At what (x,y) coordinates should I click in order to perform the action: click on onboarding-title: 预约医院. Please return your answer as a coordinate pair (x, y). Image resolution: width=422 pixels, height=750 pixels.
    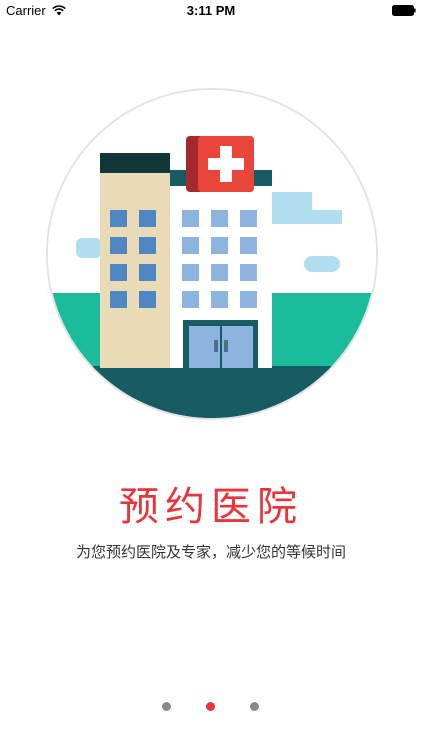
    Looking at the image, I should click on (211, 507).